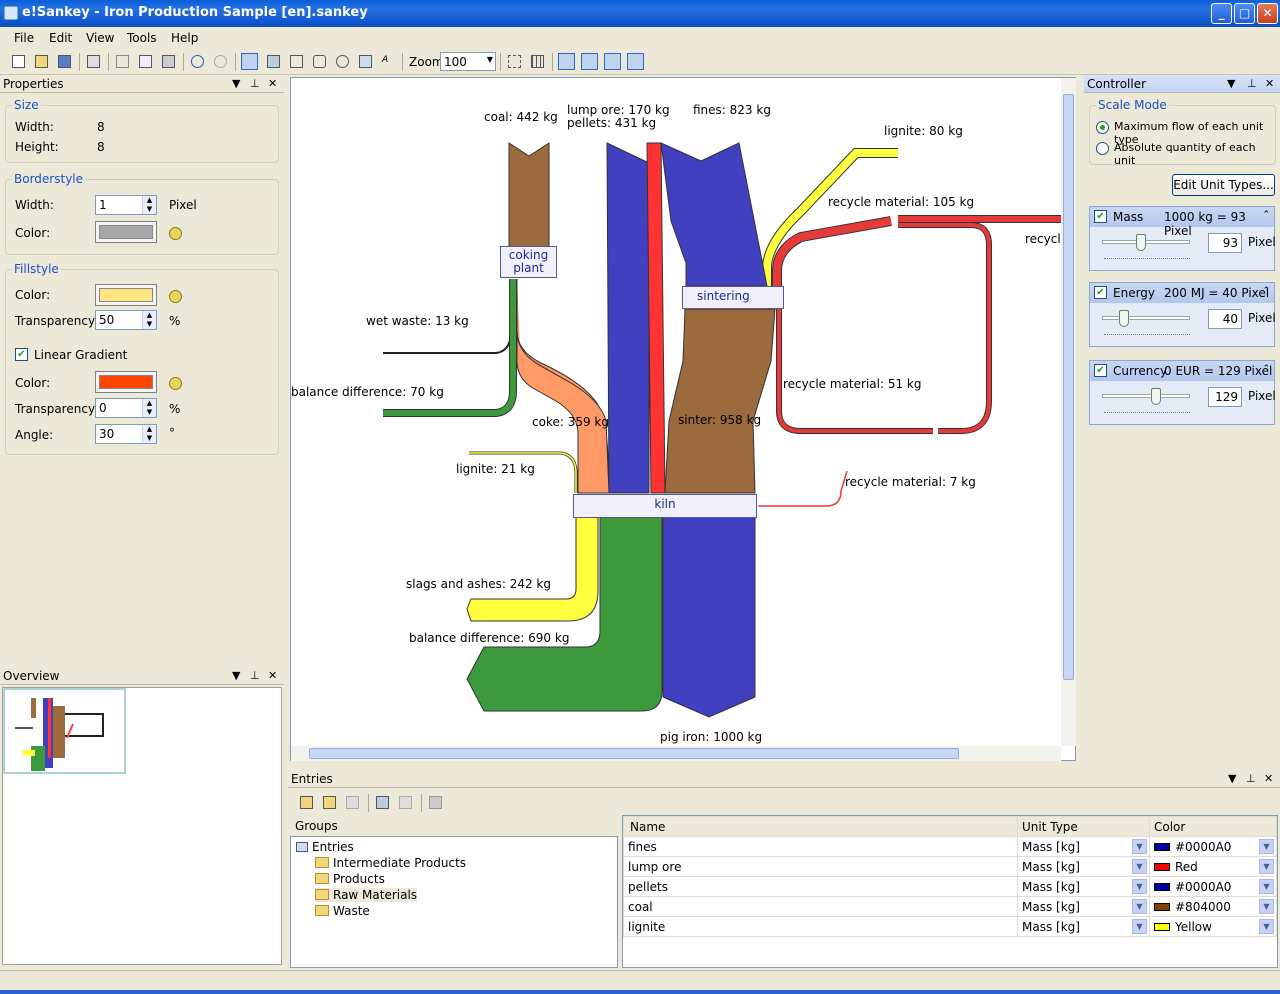  What do you see at coordinates (468, 61) in the screenshot?
I see `zoom-select: 100 ▼` at bounding box center [468, 61].